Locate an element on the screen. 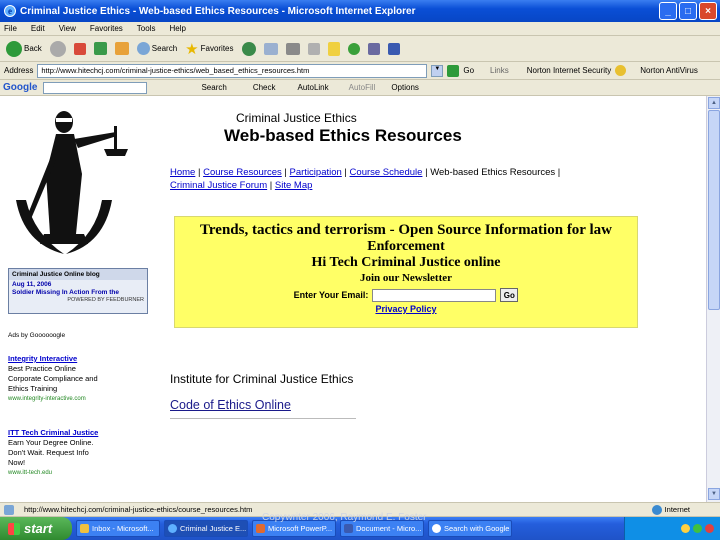 The width and height of the screenshot is (720, 540). scroll-thumb is located at coordinates (714, 210).